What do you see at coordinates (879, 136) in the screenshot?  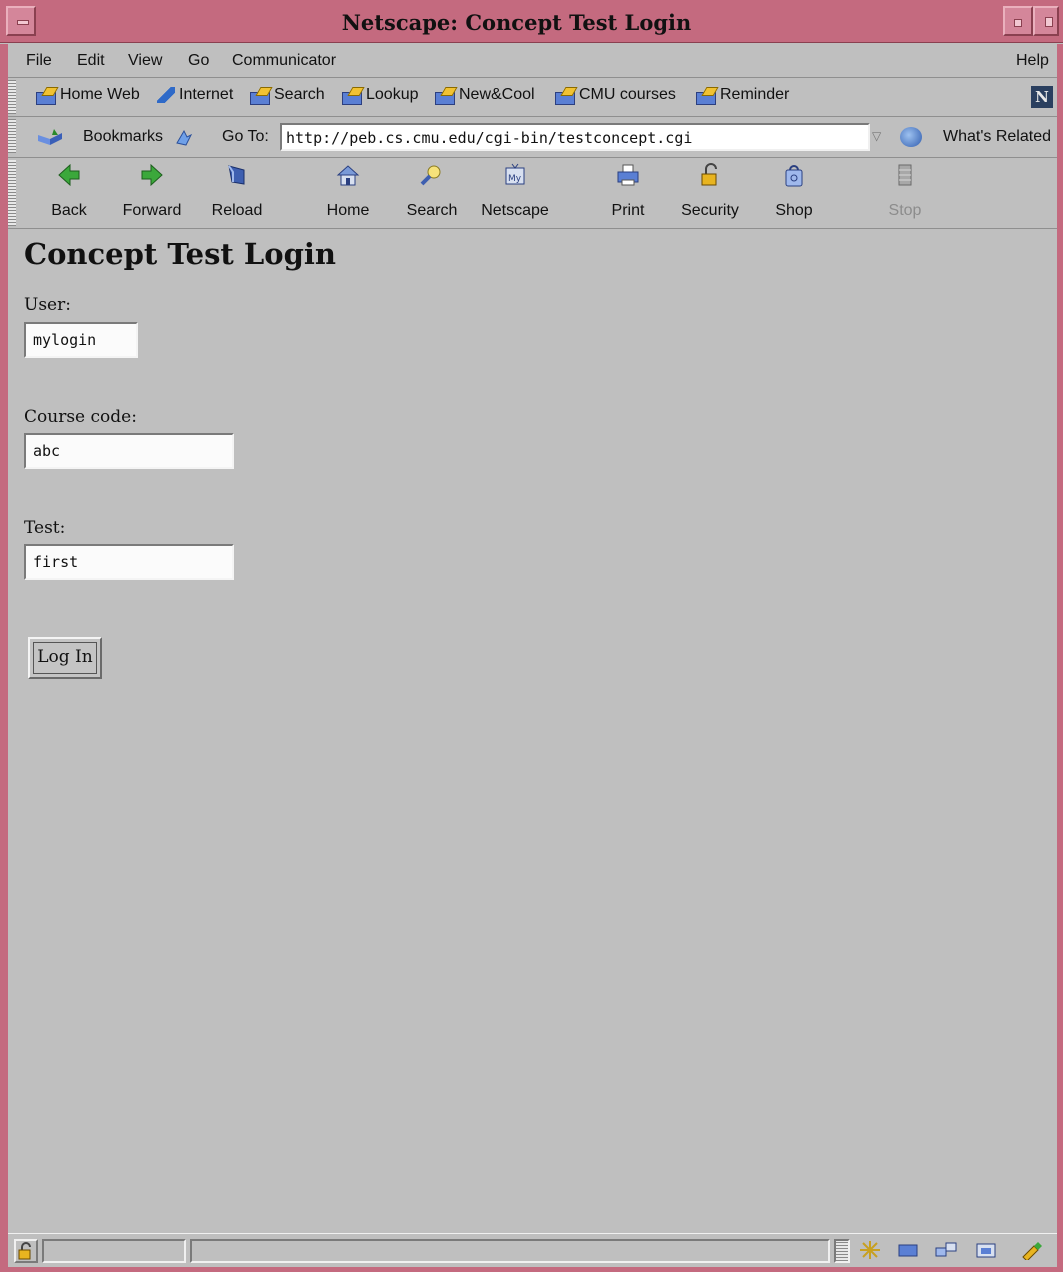 I see `url-dropdown-icon: ▽` at bounding box center [879, 136].